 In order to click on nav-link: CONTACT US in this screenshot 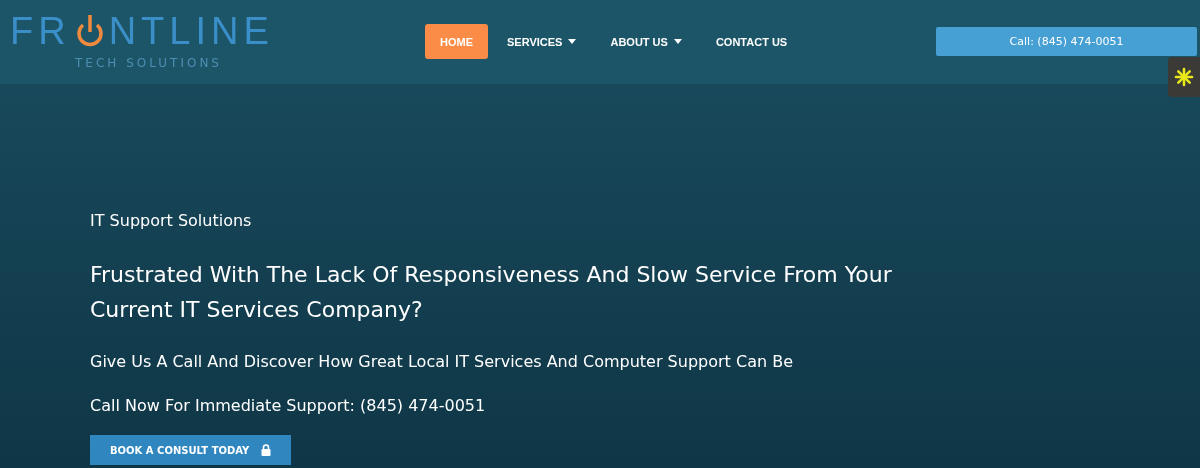, I will do `click(751, 41)`.